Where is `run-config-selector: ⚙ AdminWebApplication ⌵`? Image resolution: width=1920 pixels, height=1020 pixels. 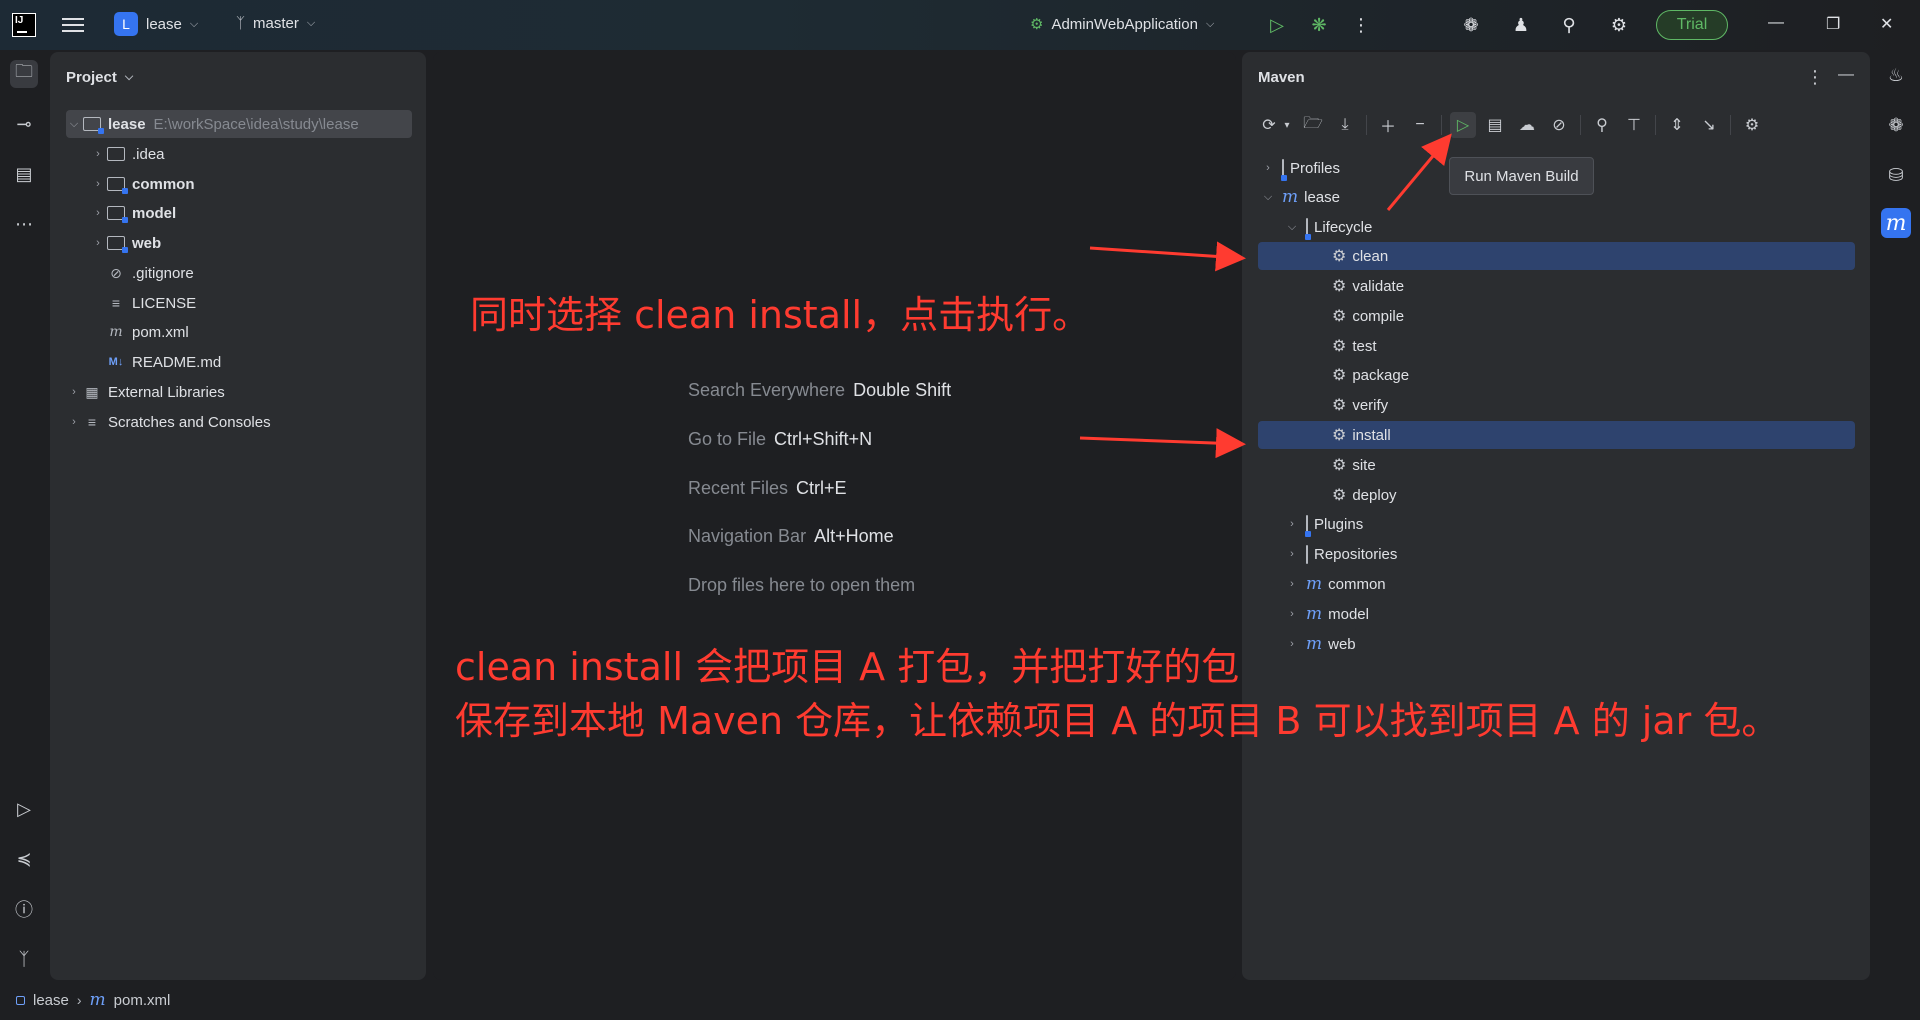 run-config-selector: ⚙ AdminWebApplication ⌵ is located at coordinates (1122, 24).